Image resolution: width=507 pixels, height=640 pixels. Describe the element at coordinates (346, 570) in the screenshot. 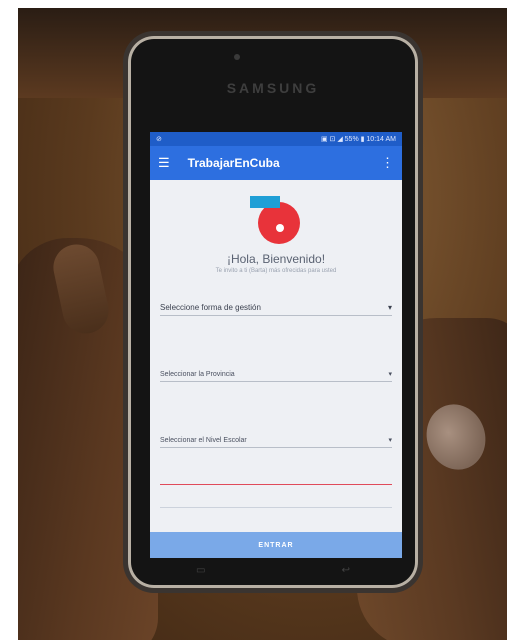

I see `back-key: ↩` at that location.